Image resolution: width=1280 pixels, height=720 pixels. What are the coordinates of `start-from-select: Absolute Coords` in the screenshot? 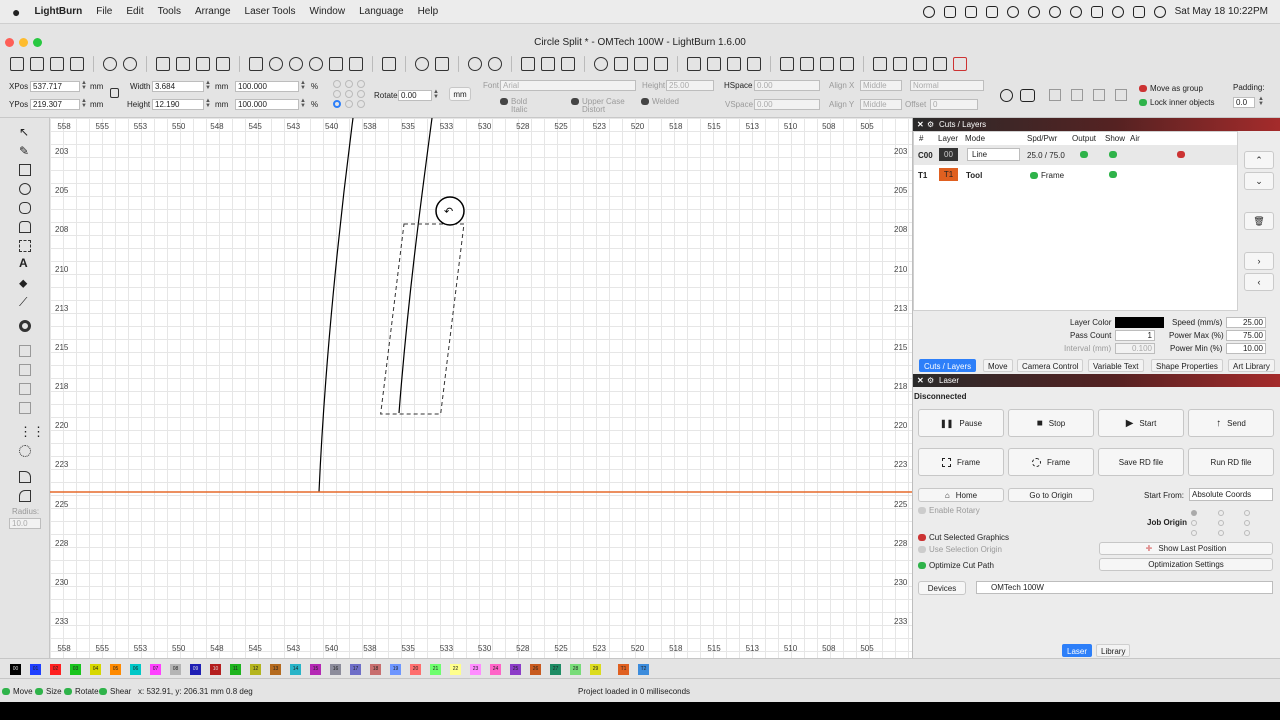 It's located at (1231, 494).